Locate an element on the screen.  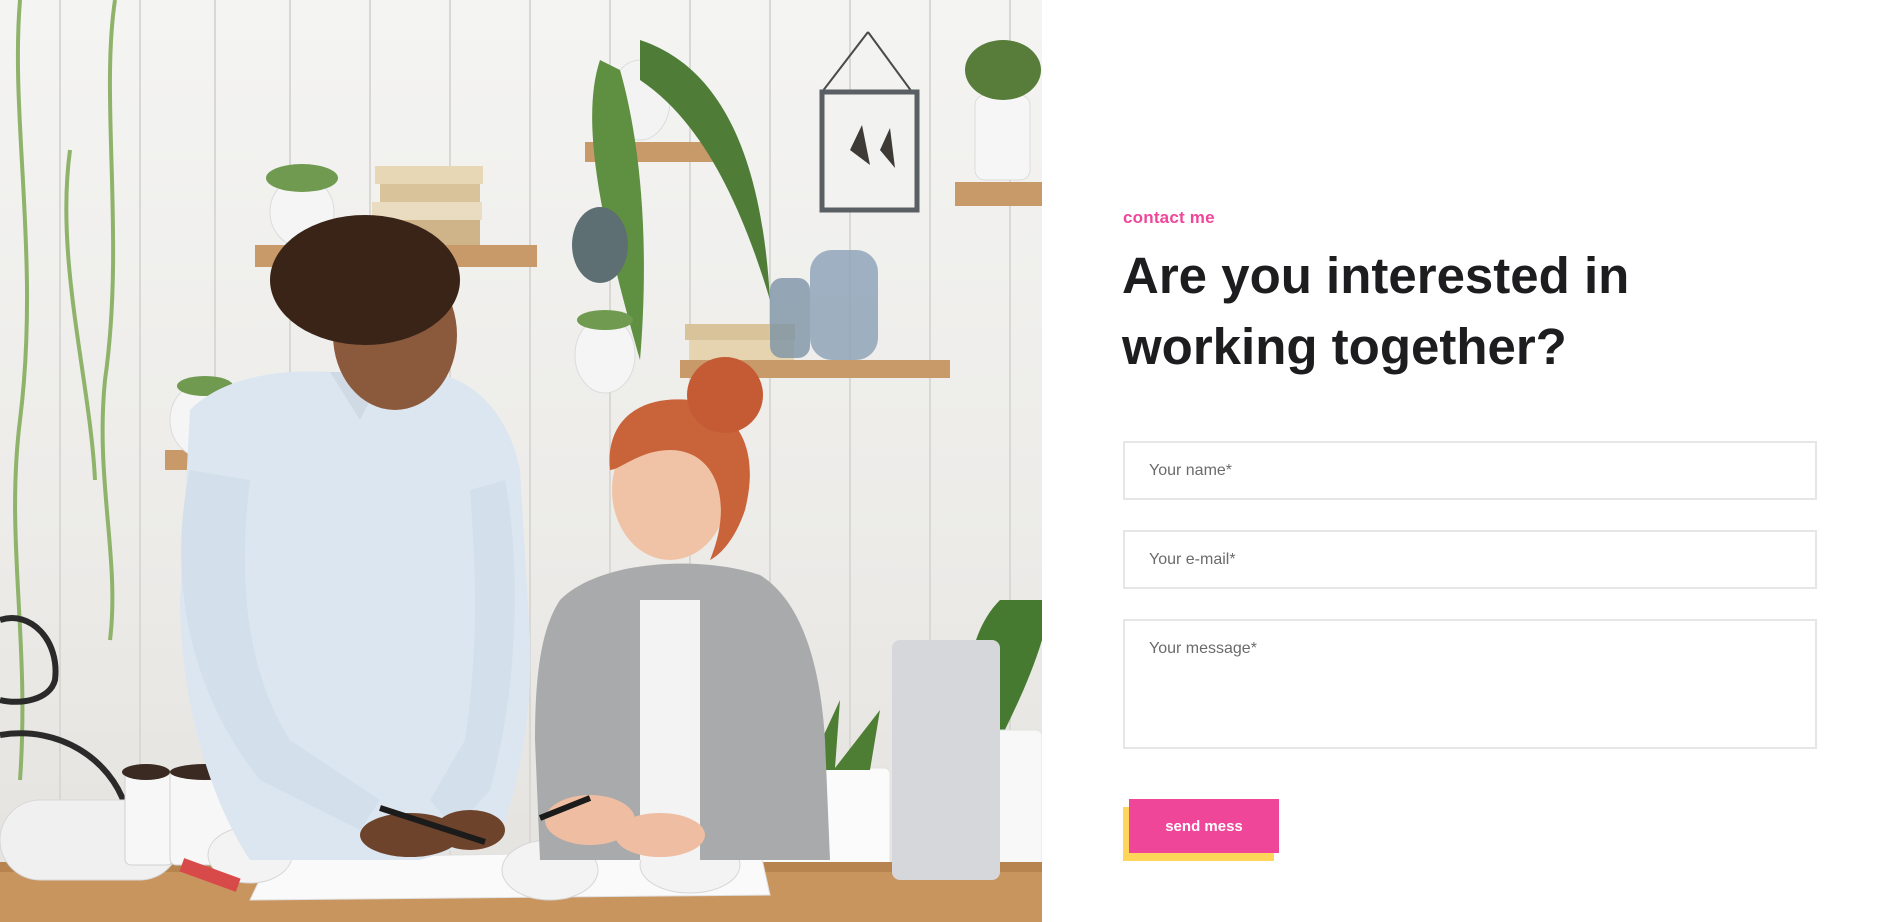
send-message-button: send mess is located at coordinates (1204, 826).